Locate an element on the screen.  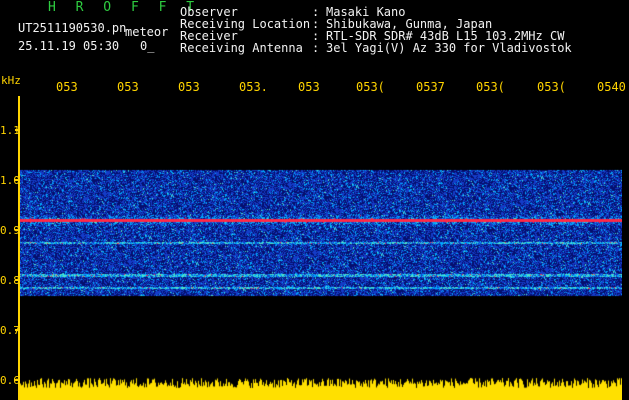
antenna-colon: : is located at coordinates (316, 48).